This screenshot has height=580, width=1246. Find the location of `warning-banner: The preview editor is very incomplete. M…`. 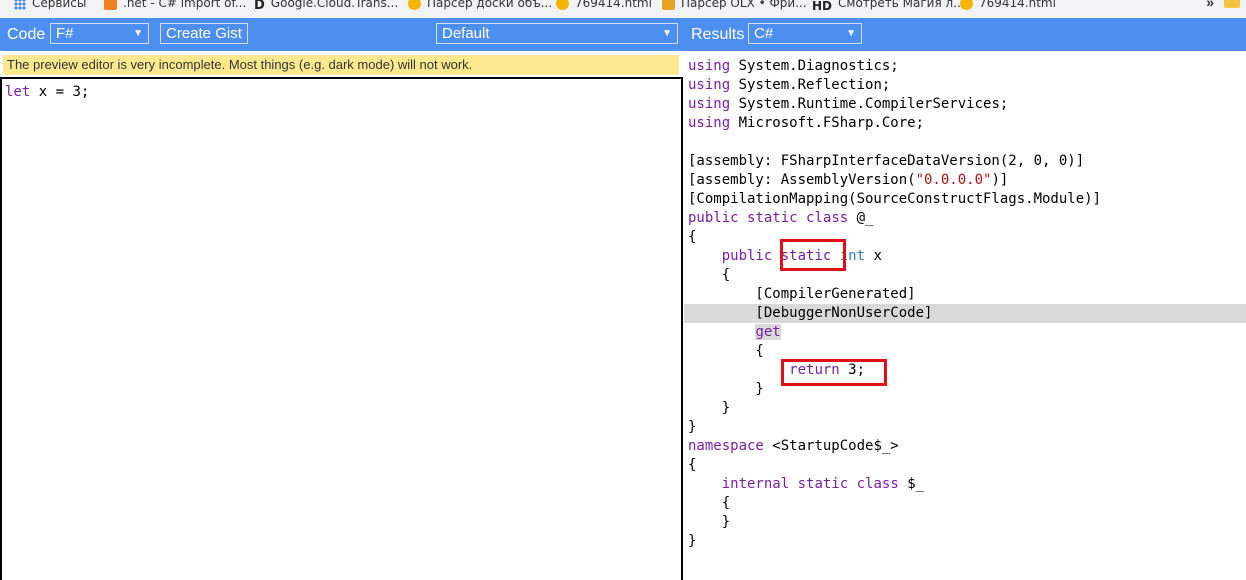

warning-banner: The preview editor is very incomplete. M… is located at coordinates (341, 65).